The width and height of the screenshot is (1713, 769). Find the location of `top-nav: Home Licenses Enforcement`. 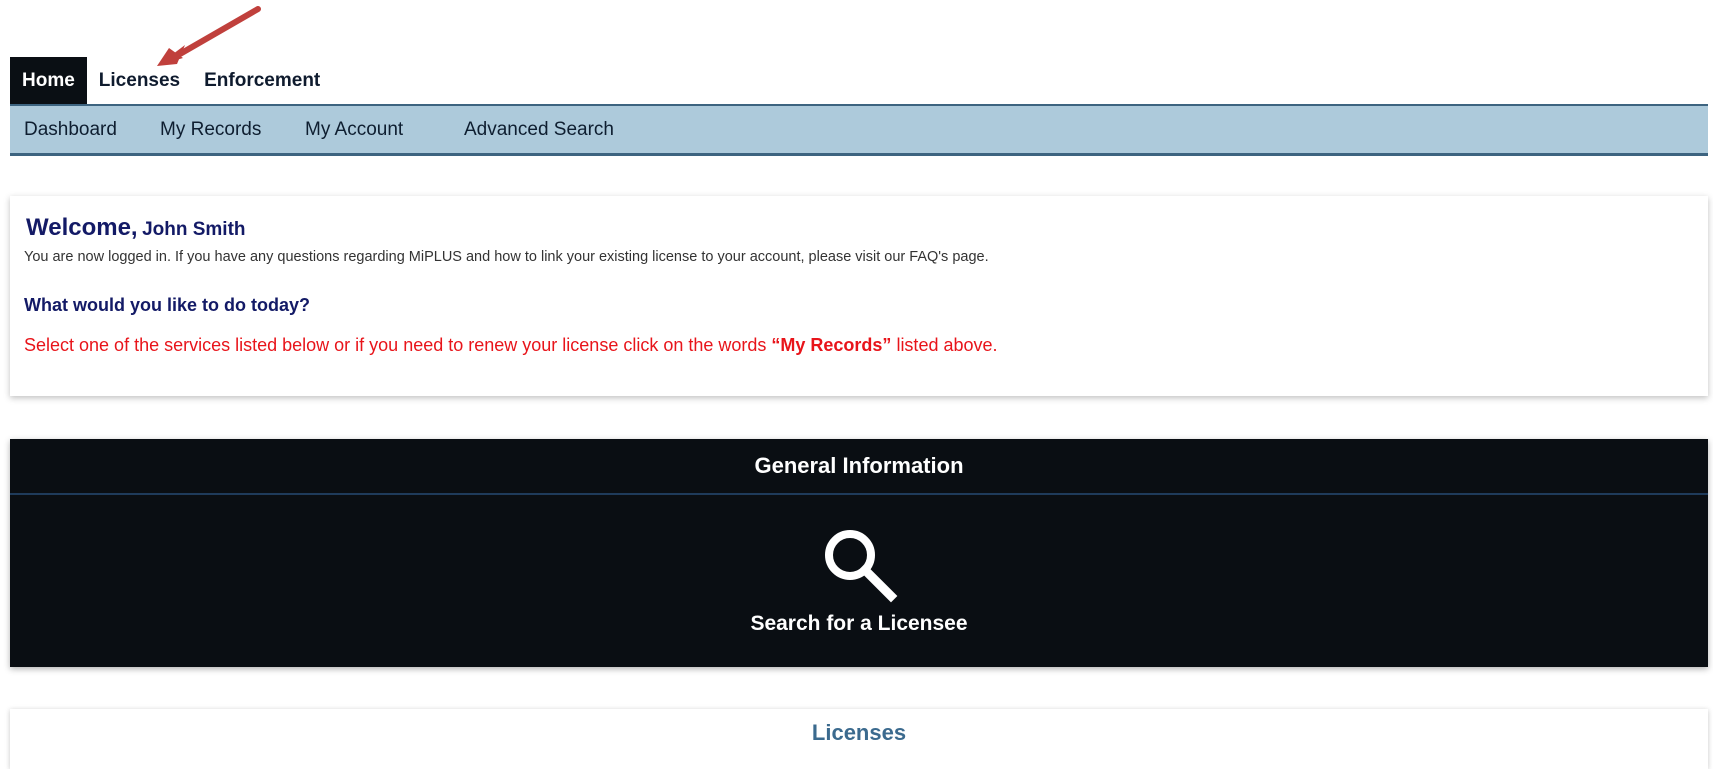

top-nav: Home Licenses Enforcement is located at coordinates (171, 85).